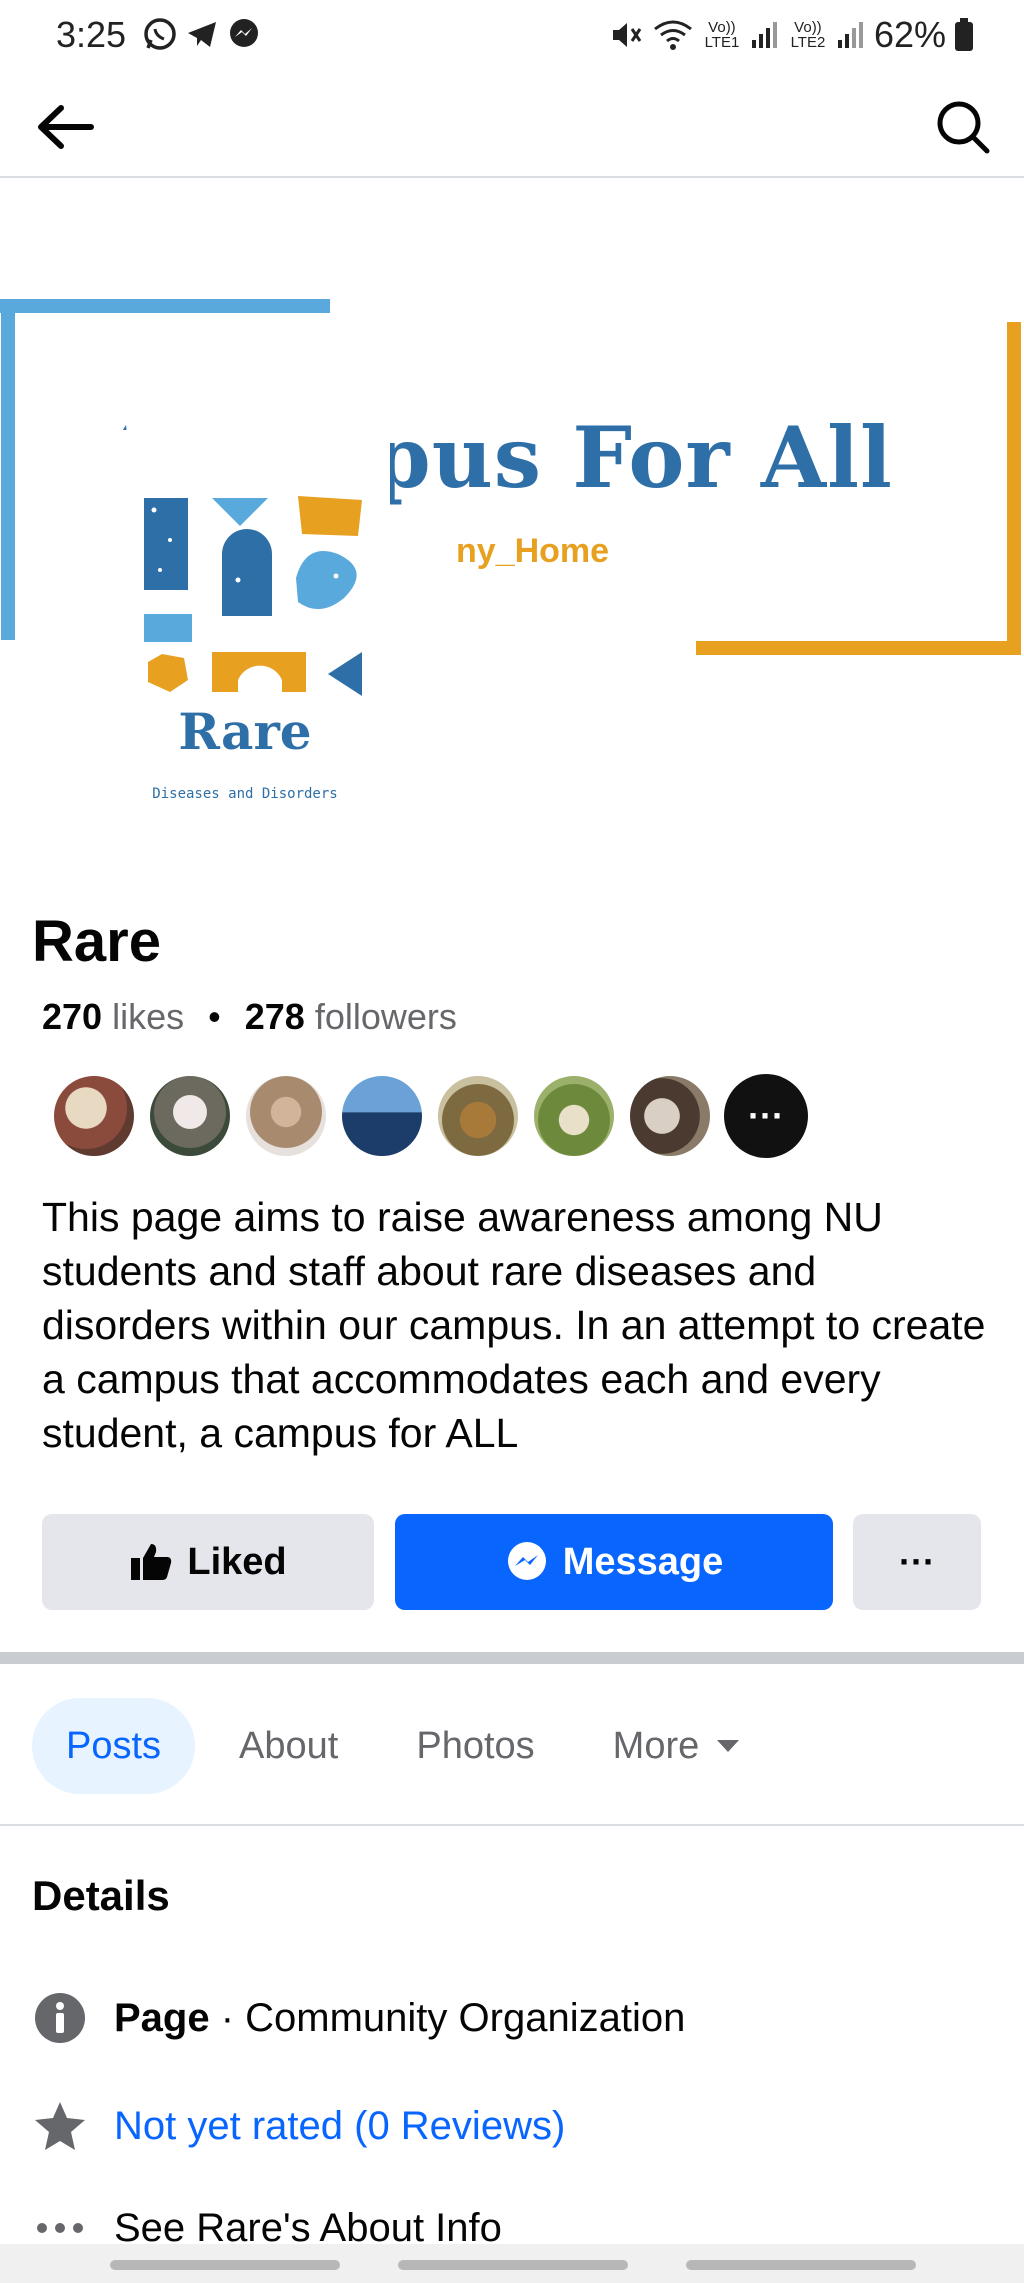 This screenshot has height=2283, width=1024. Describe the element at coordinates (72, 1016) in the screenshot. I see `likes-count: 270` at that location.